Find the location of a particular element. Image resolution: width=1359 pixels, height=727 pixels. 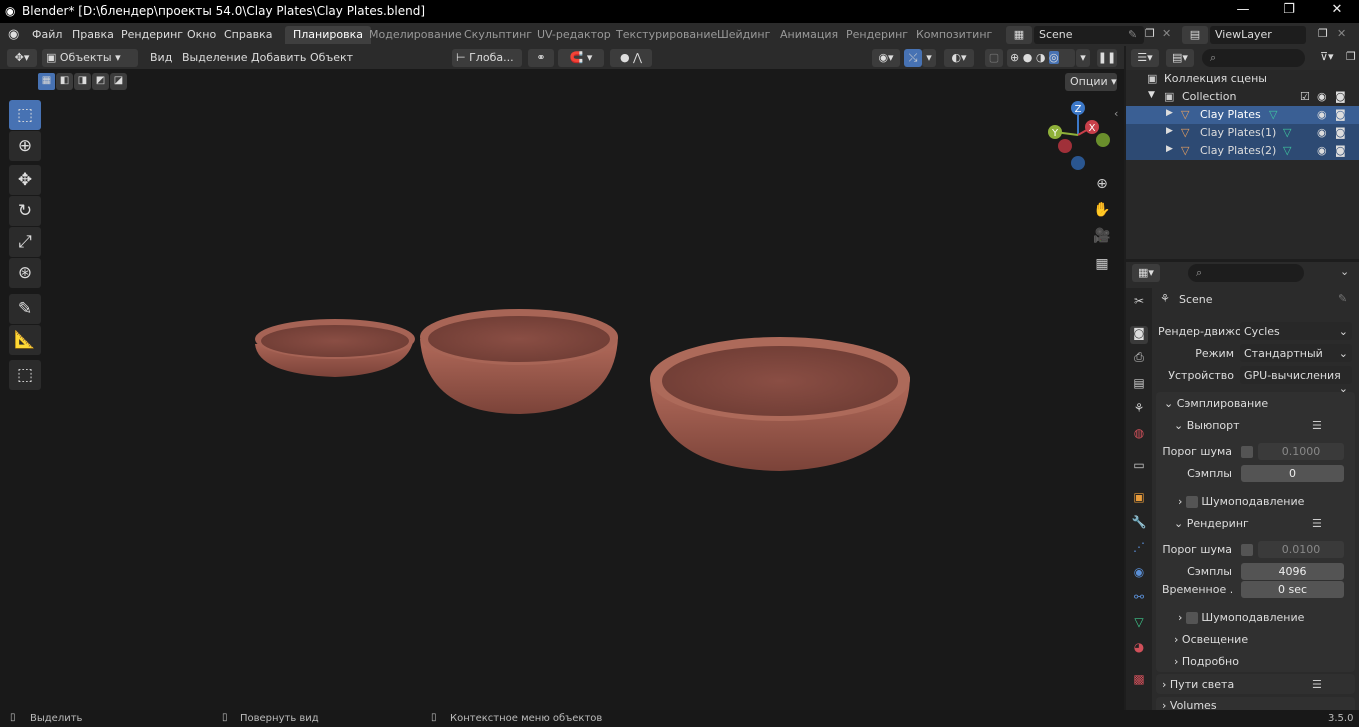

new-collection-icon: ❐ is located at coordinates (1351, 56).